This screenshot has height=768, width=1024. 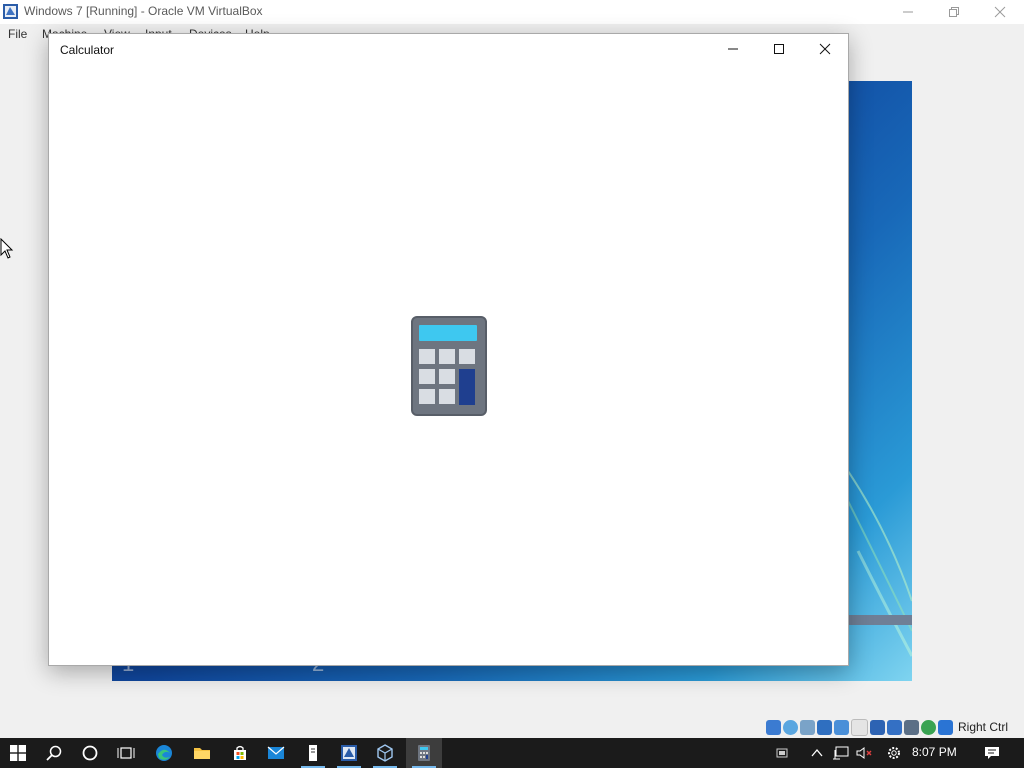 I want to click on tray-settings, so click(x=894, y=753).